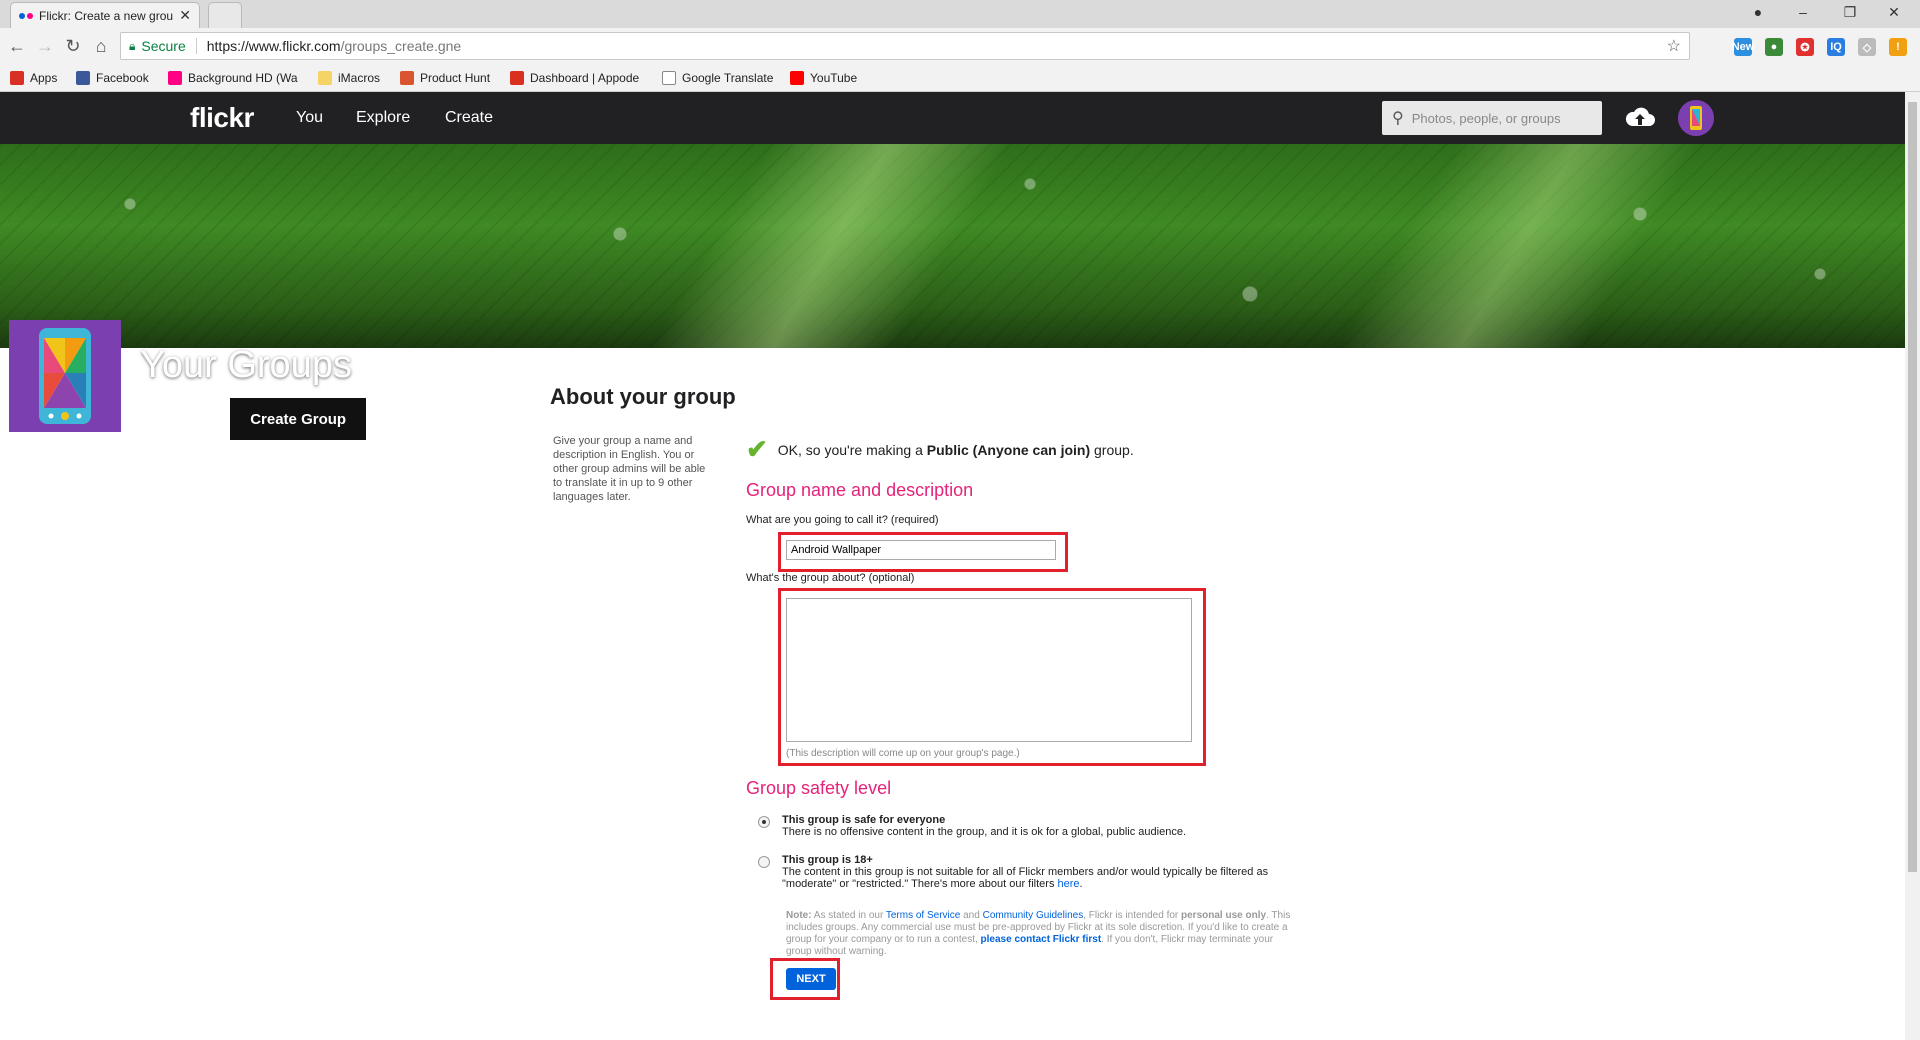  What do you see at coordinates (112, 78) in the screenshot?
I see `bookmark-item: Facebook` at bounding box center [112, 78].